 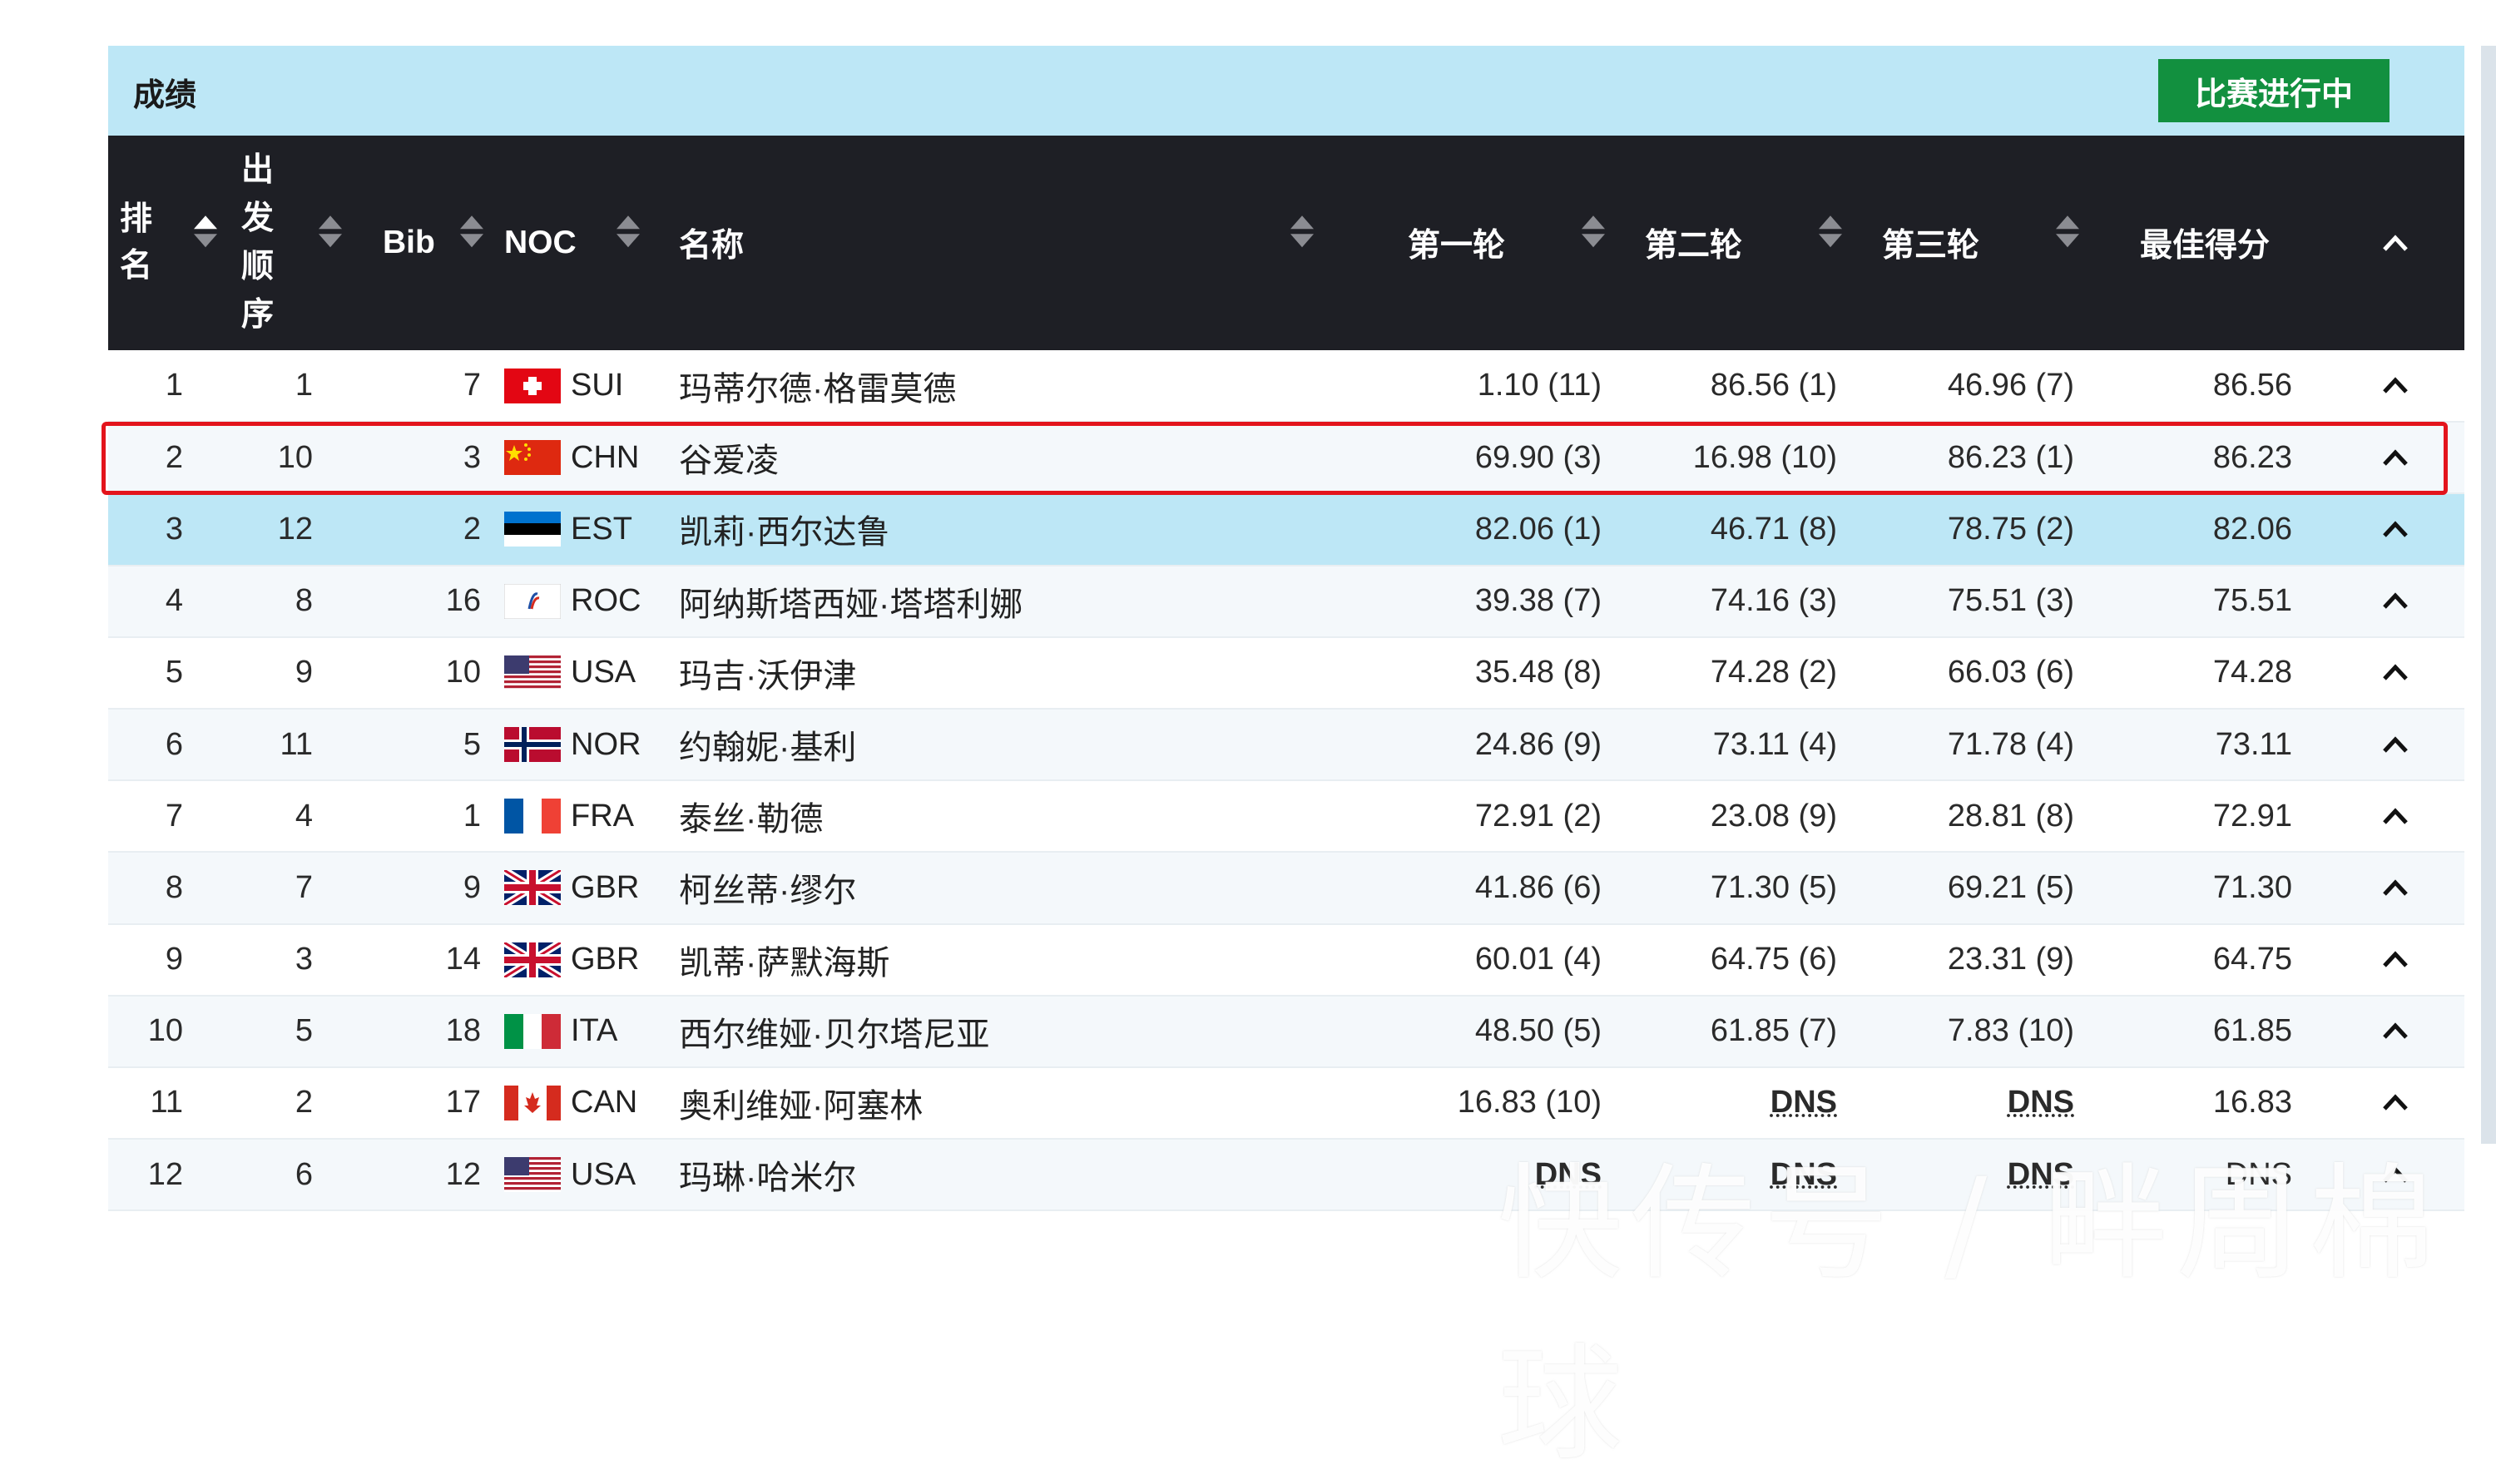 I want to click on sui-flag-icon, so click(x=532, y=385).